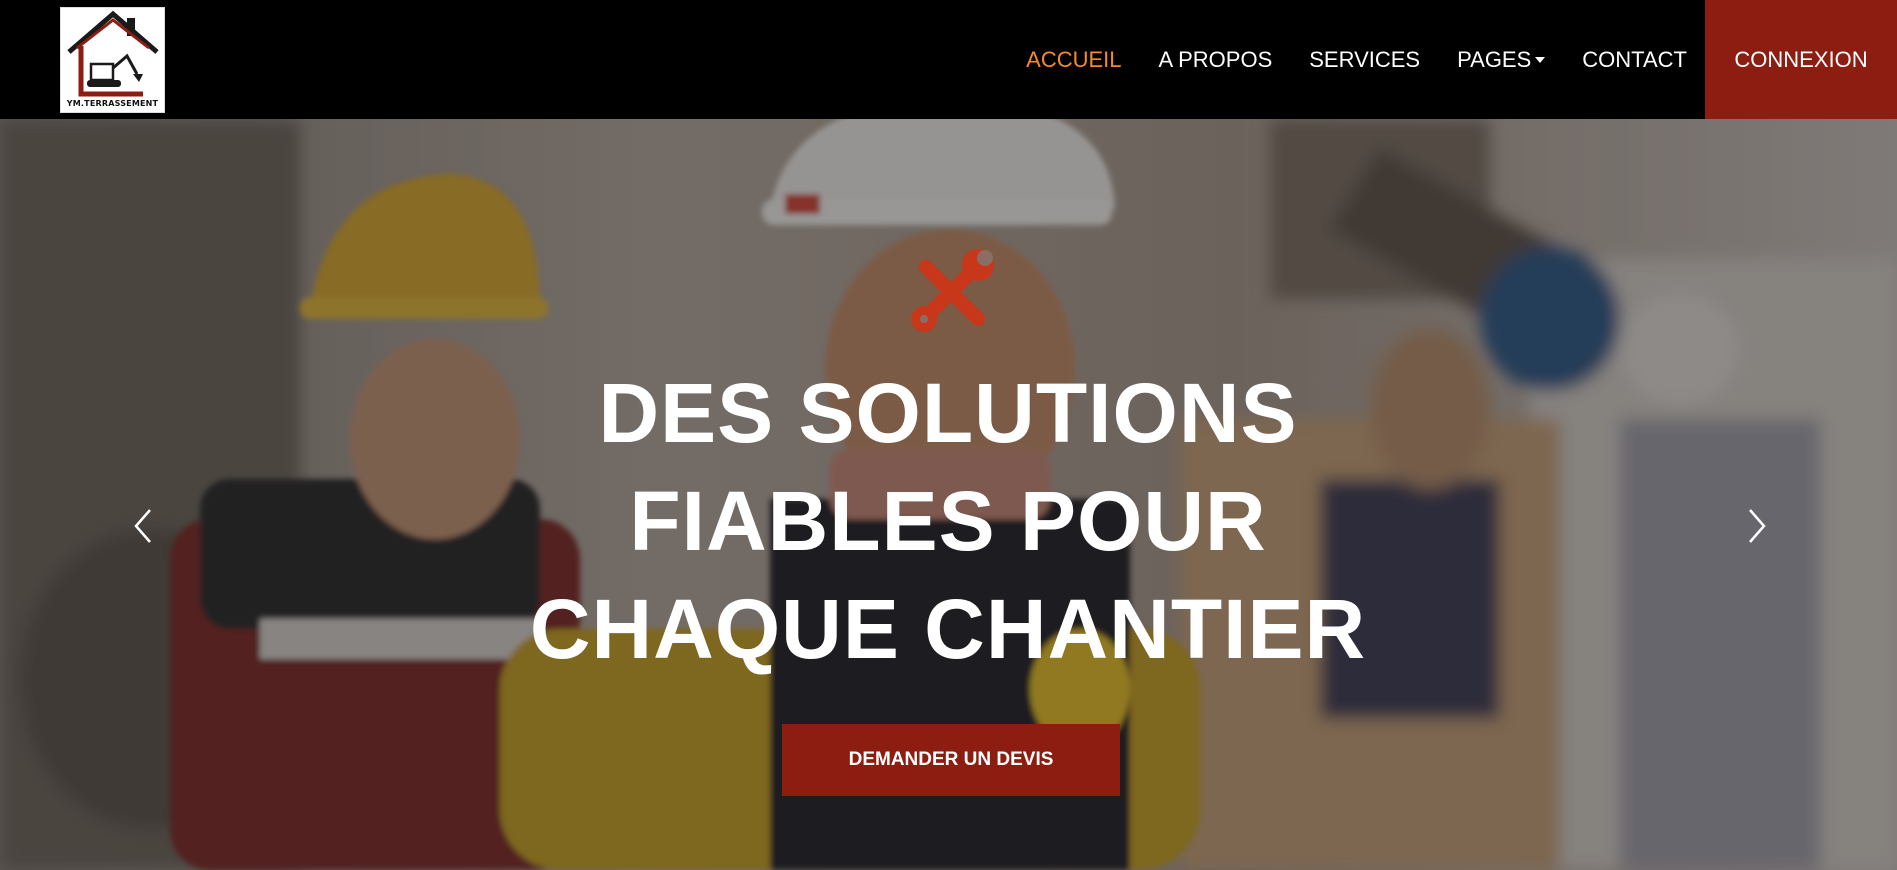  I want to click on hero-title-line-2: FIABLES POUR, so click(948, 521).